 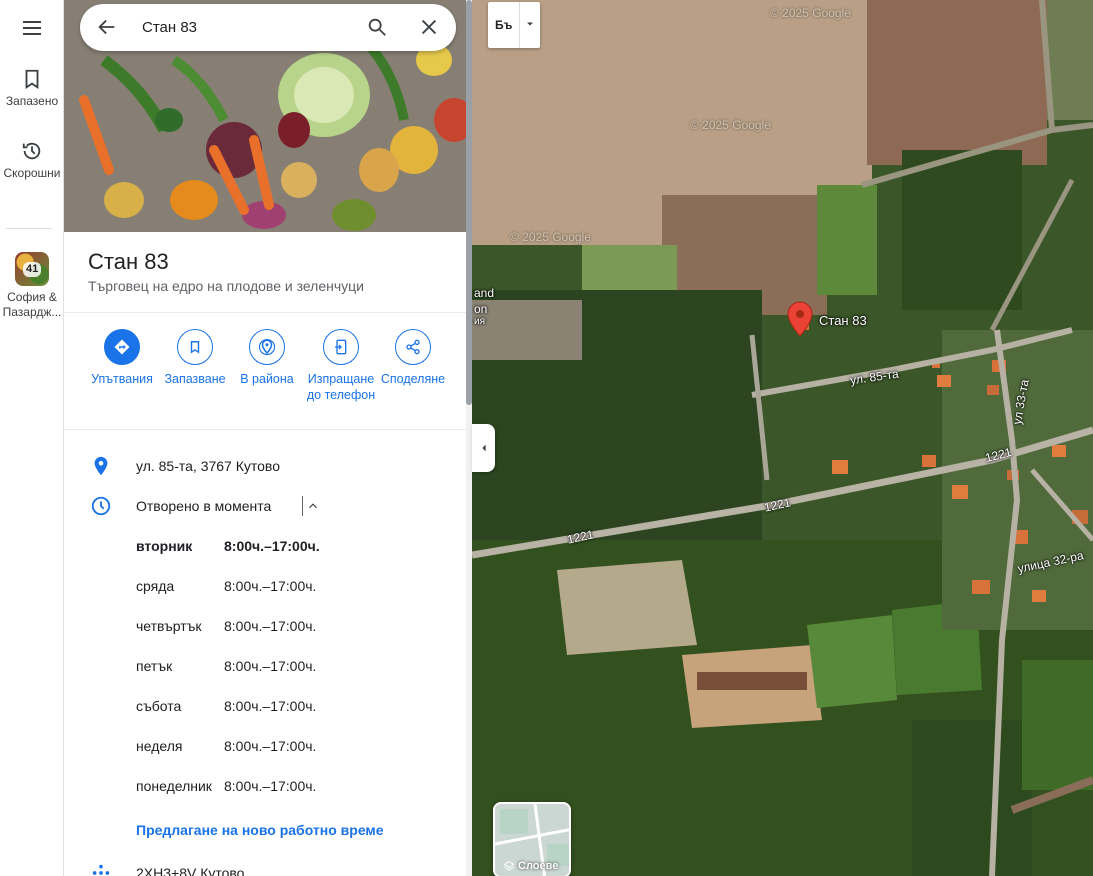 What do you see at coordinates (174, 786) in the screenshot?
I see `hours-day: понеделник` at bounding box center [174, 786].